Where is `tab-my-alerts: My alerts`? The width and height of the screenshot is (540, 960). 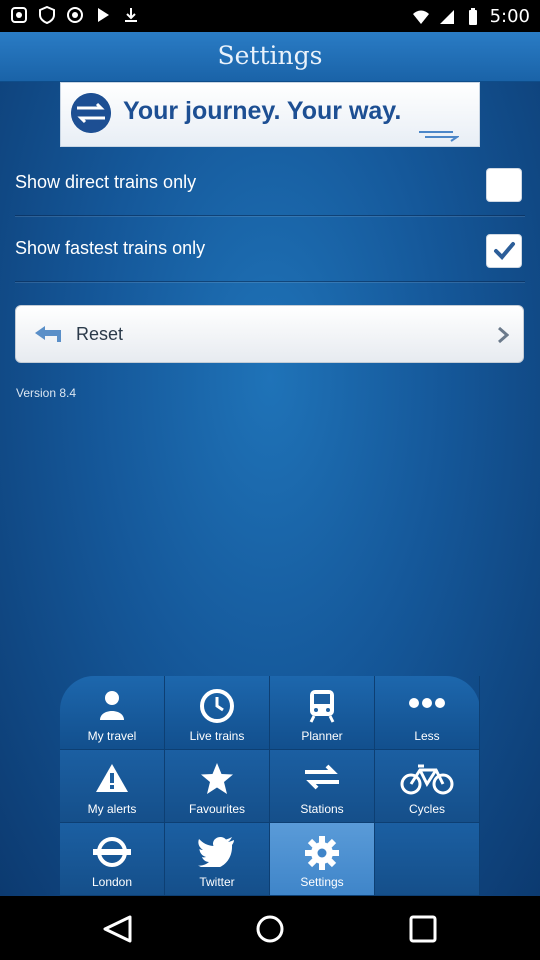
tab-my-alerts: My alerts is located at coordinates (112, 786).